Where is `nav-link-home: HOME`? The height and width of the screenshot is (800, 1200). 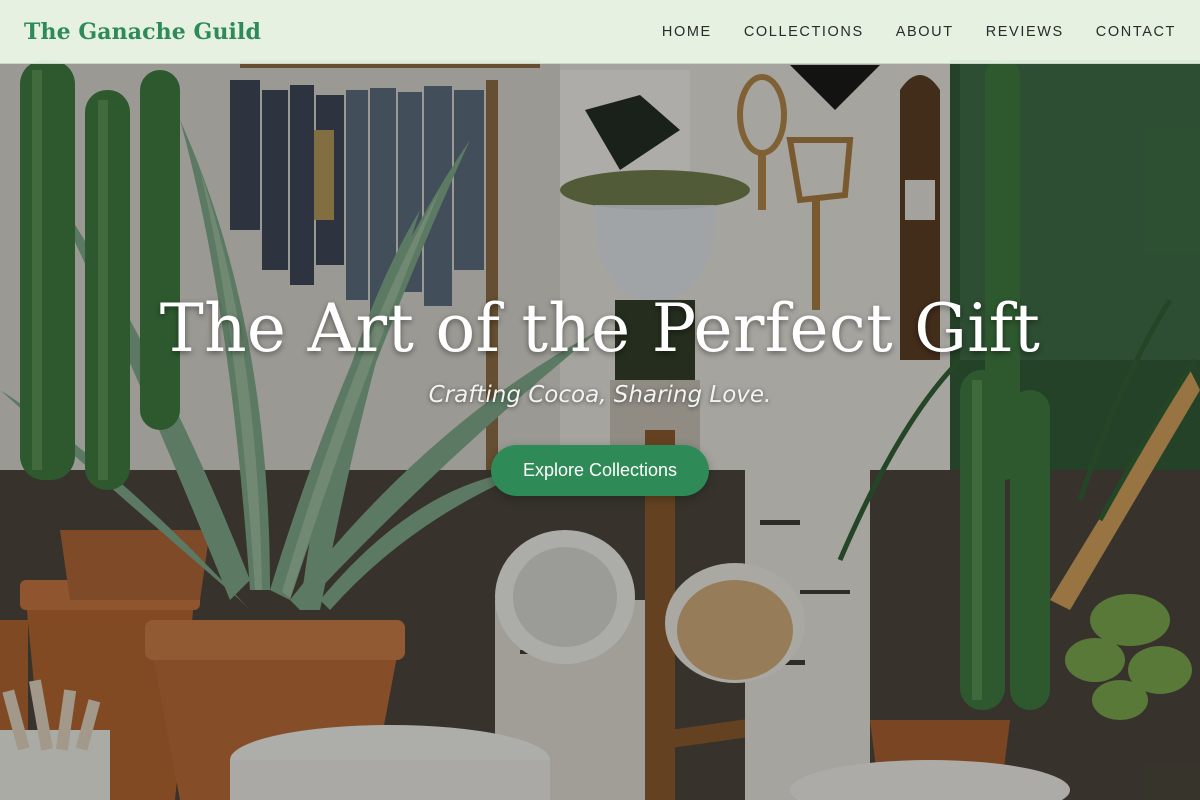 nav-link-home: HOME is located at coordinates (687, 32).